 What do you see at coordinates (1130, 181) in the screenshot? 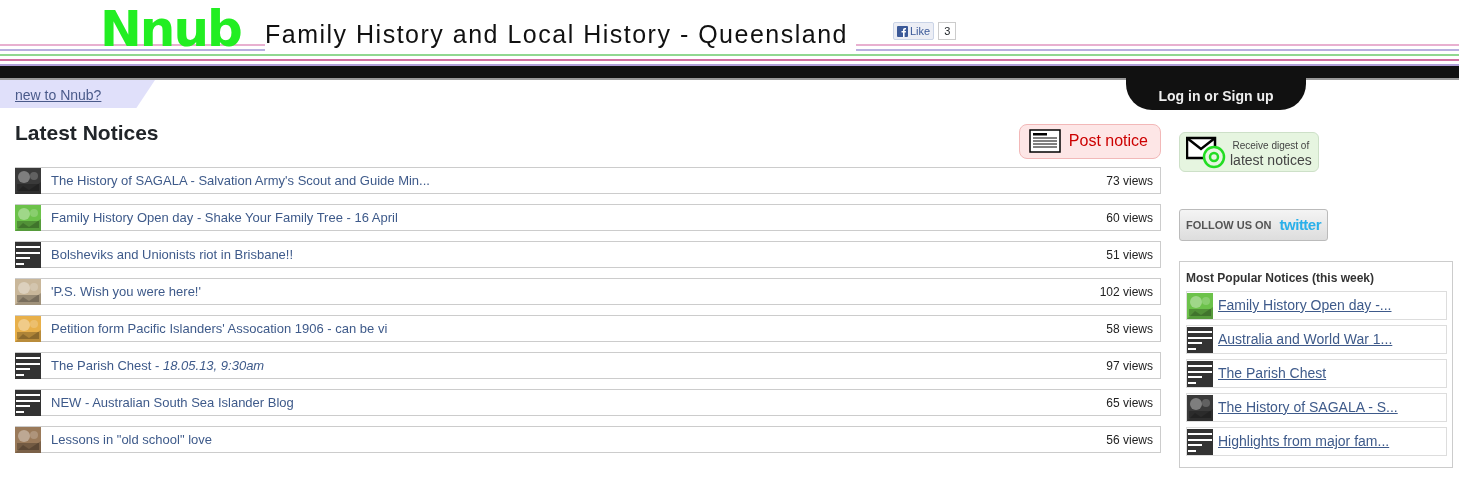
I see `view-count: 73 views` at bounding box center [1130, 181].